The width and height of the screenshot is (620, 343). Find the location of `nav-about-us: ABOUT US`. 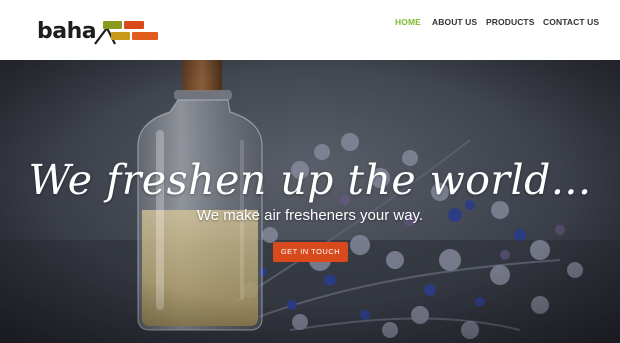

nav-about-us: ABOUT US is located at coordinates (454, 22).